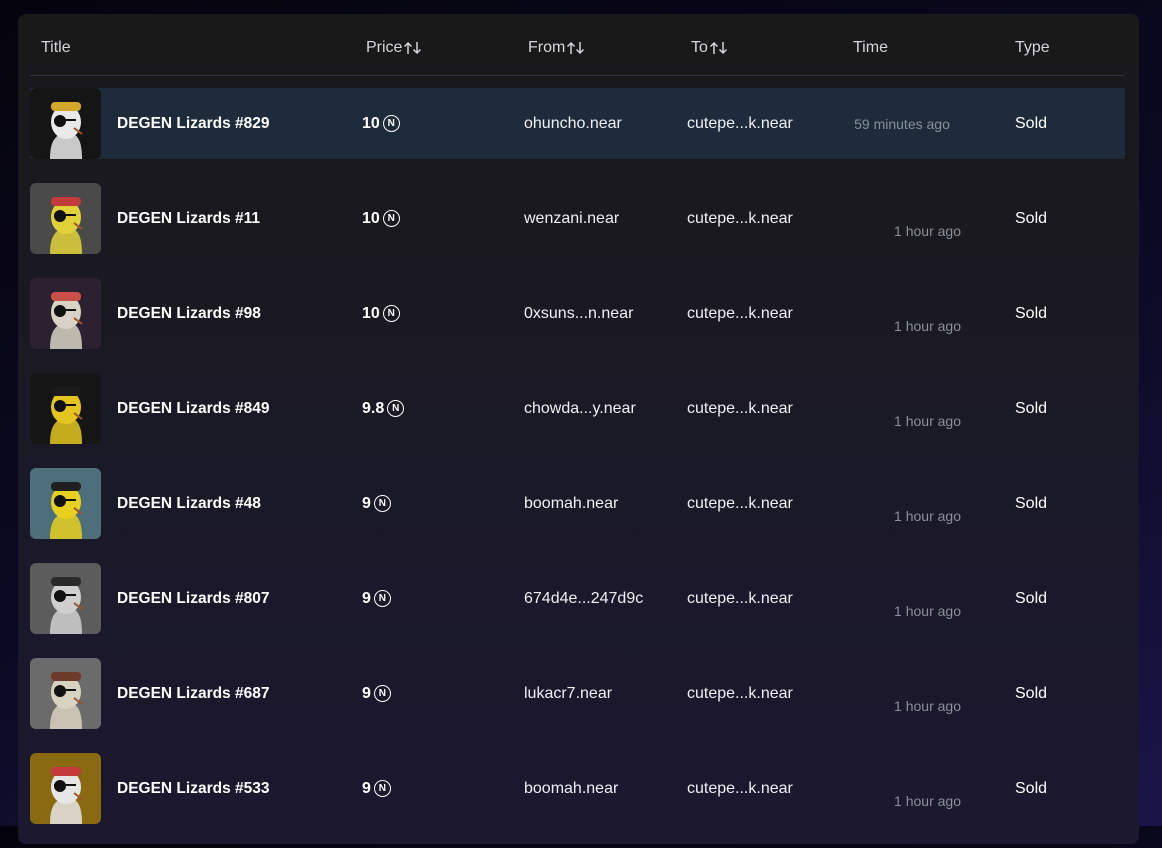 The width and height of the screenshot is (1162, 848). I want to click on header-to-sort: To, so click(710, 48).